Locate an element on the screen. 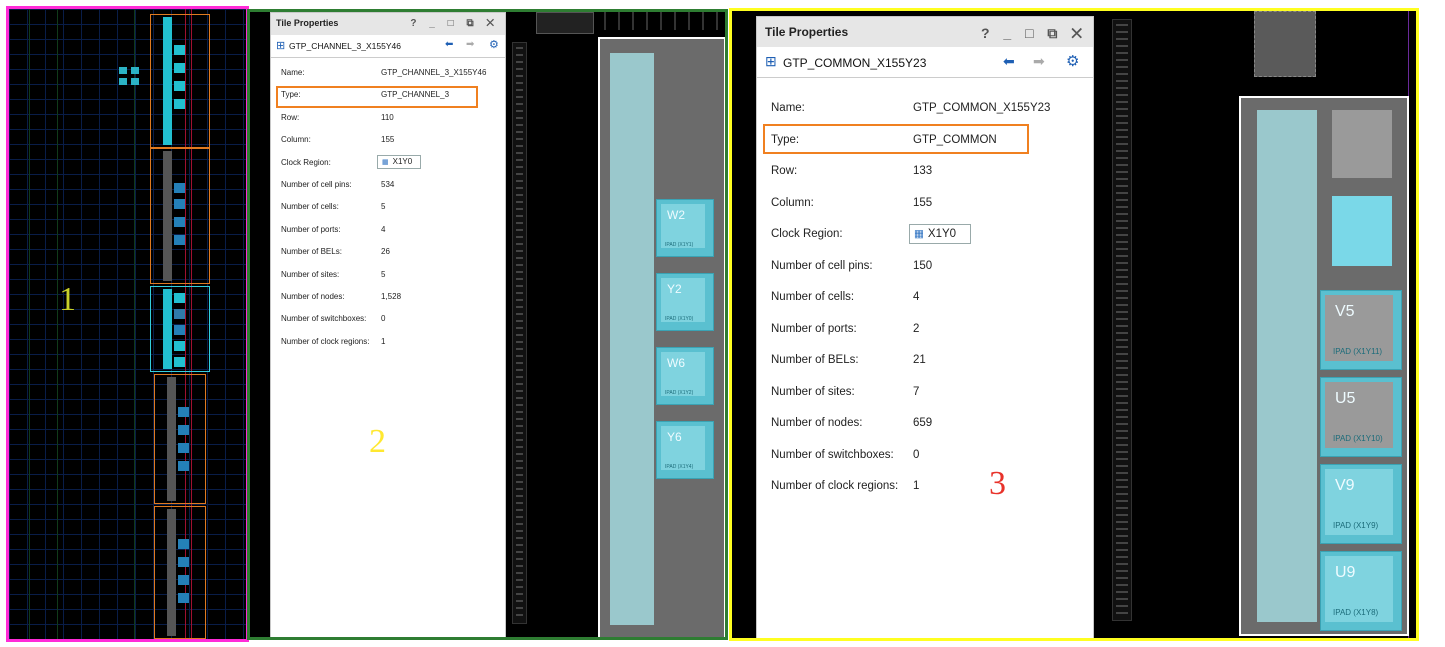 The image size is (1445, 647). pad-site-label: IPAD (X1Y4) is located at coordinates (679, 467).